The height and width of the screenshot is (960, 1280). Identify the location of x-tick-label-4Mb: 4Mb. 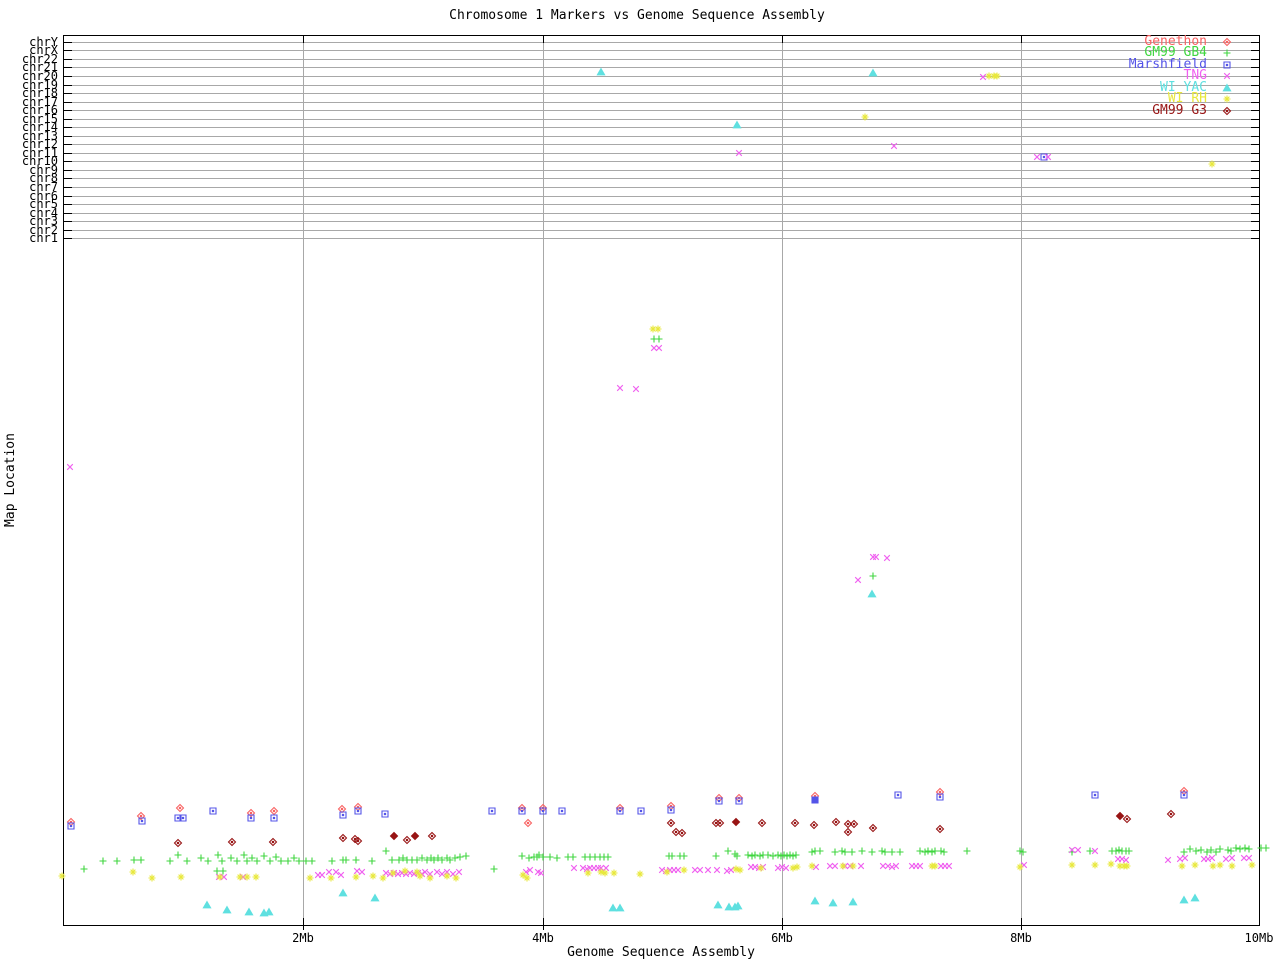
(543, 938).